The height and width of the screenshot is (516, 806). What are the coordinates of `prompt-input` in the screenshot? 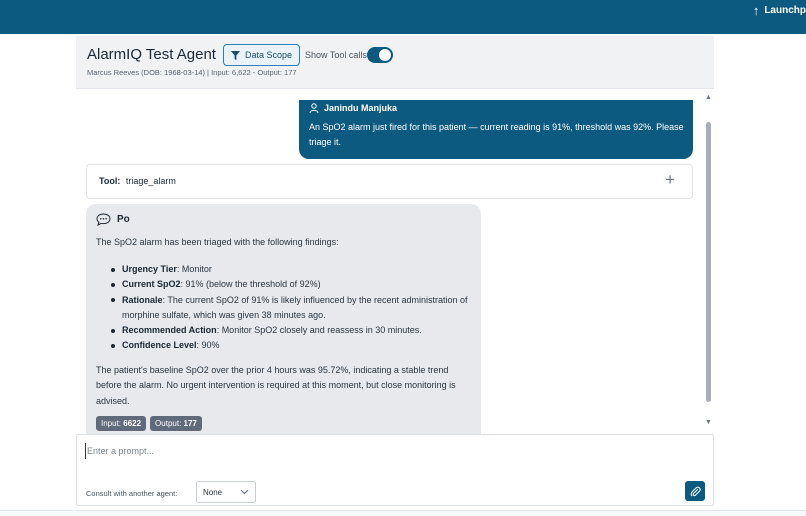 It's located at (380, 451).